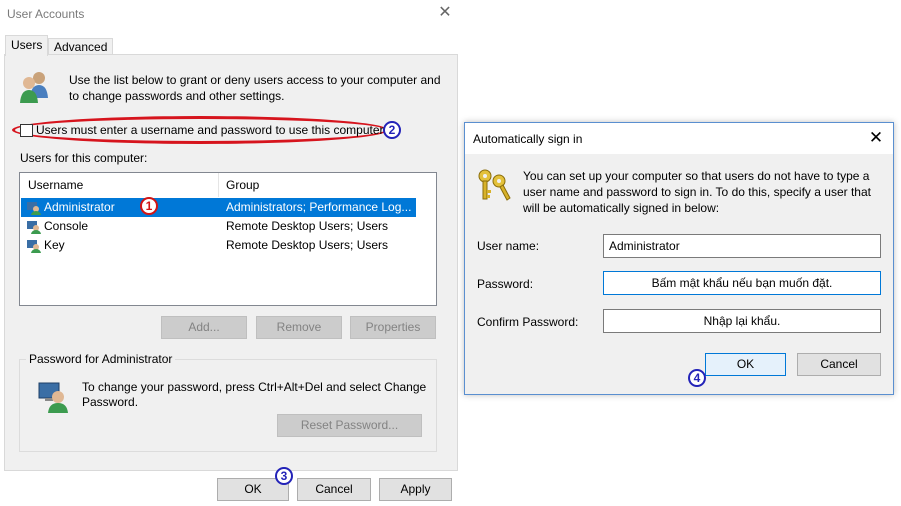 This screenshot has height=506, width=901. What do you see at coordinates (84, 158) in the screenshot?
I see `users-list-label: Users for this computer:` at bounding box center [84, 158].